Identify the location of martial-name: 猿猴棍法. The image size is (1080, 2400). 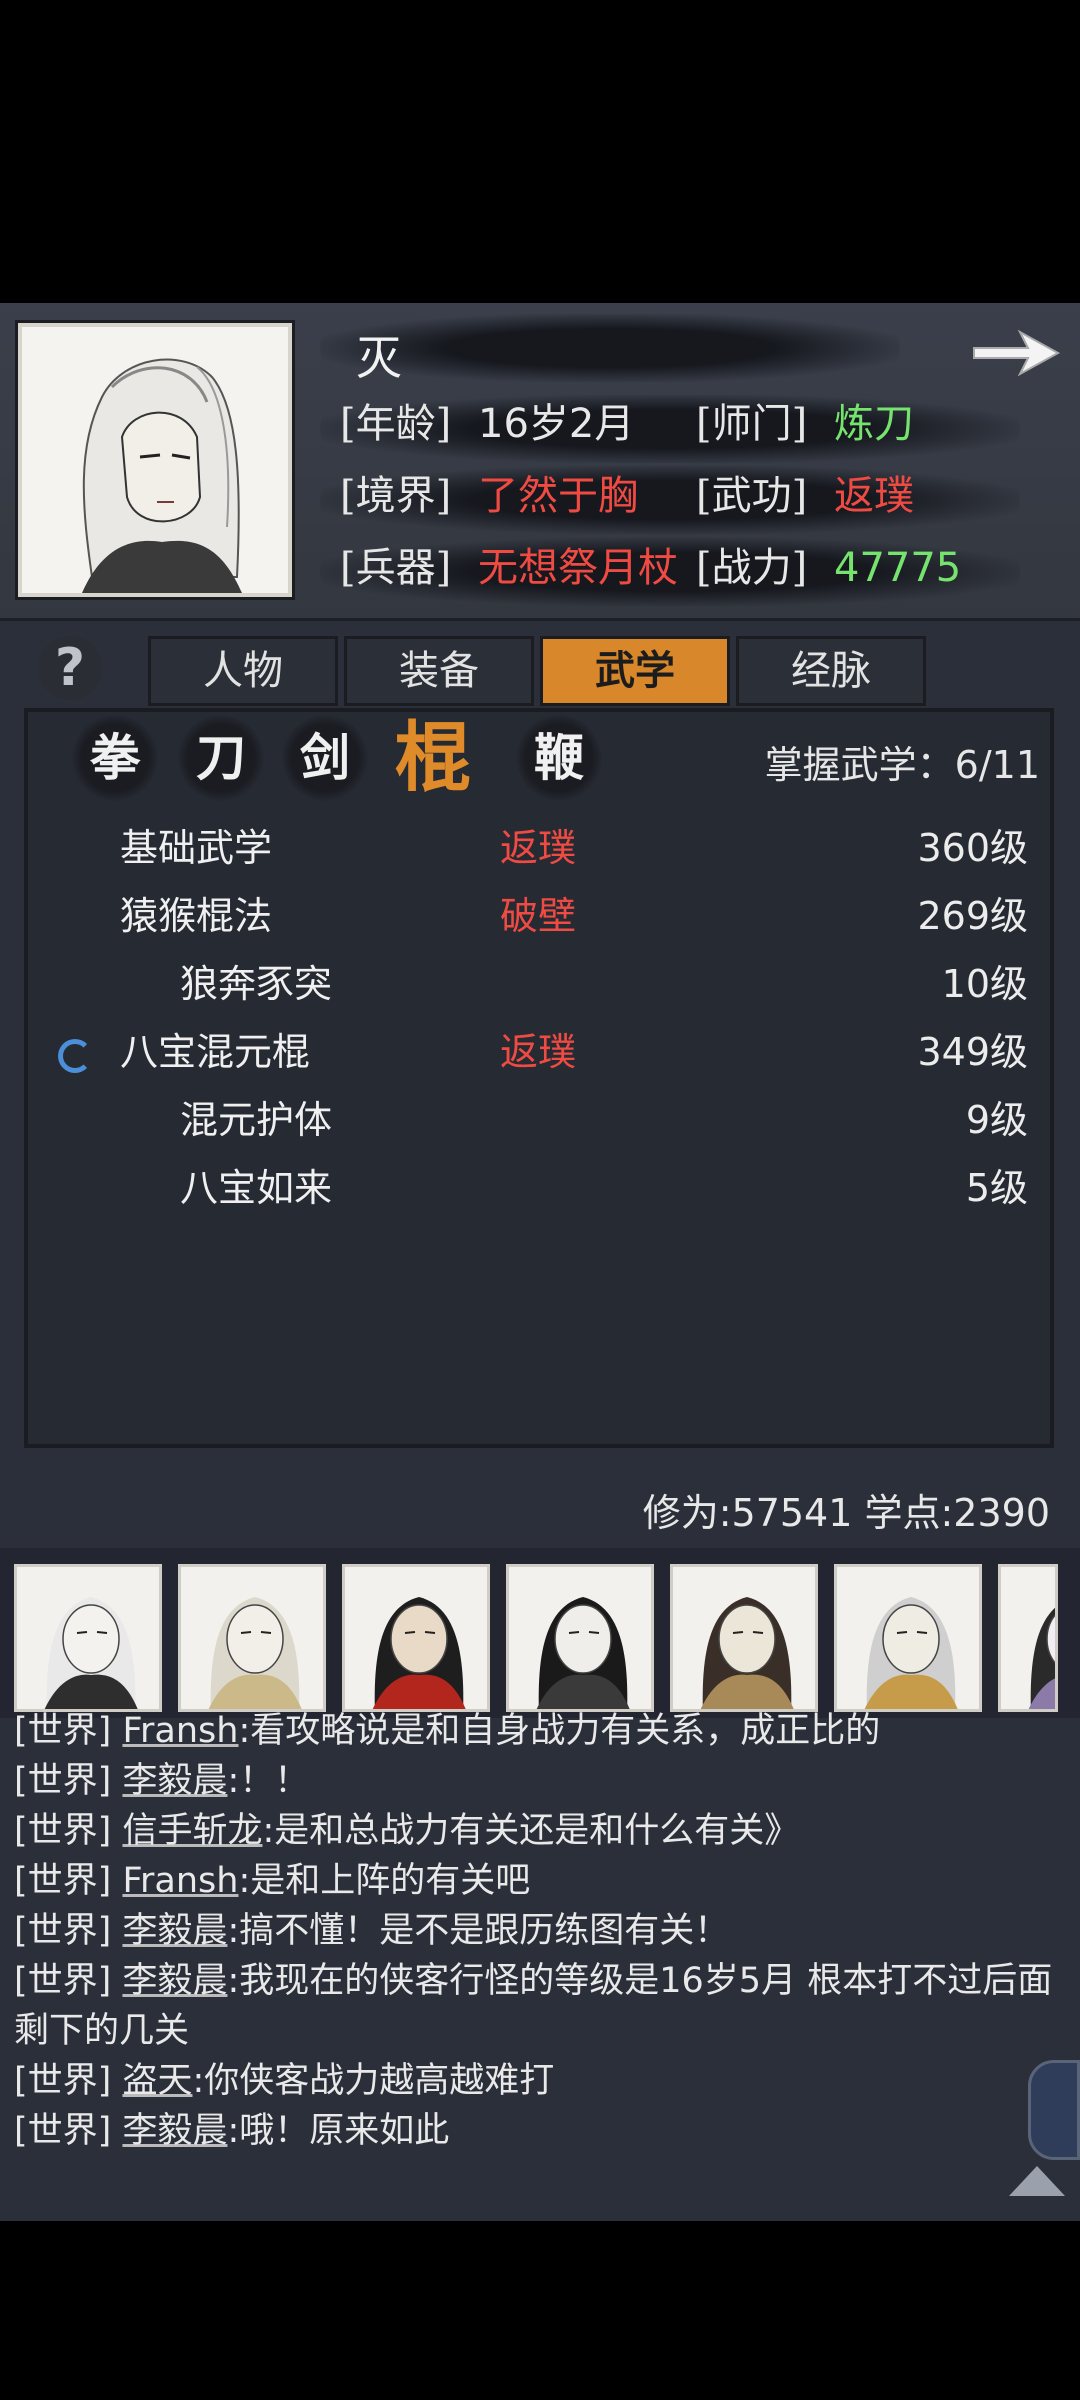
(196, 916).